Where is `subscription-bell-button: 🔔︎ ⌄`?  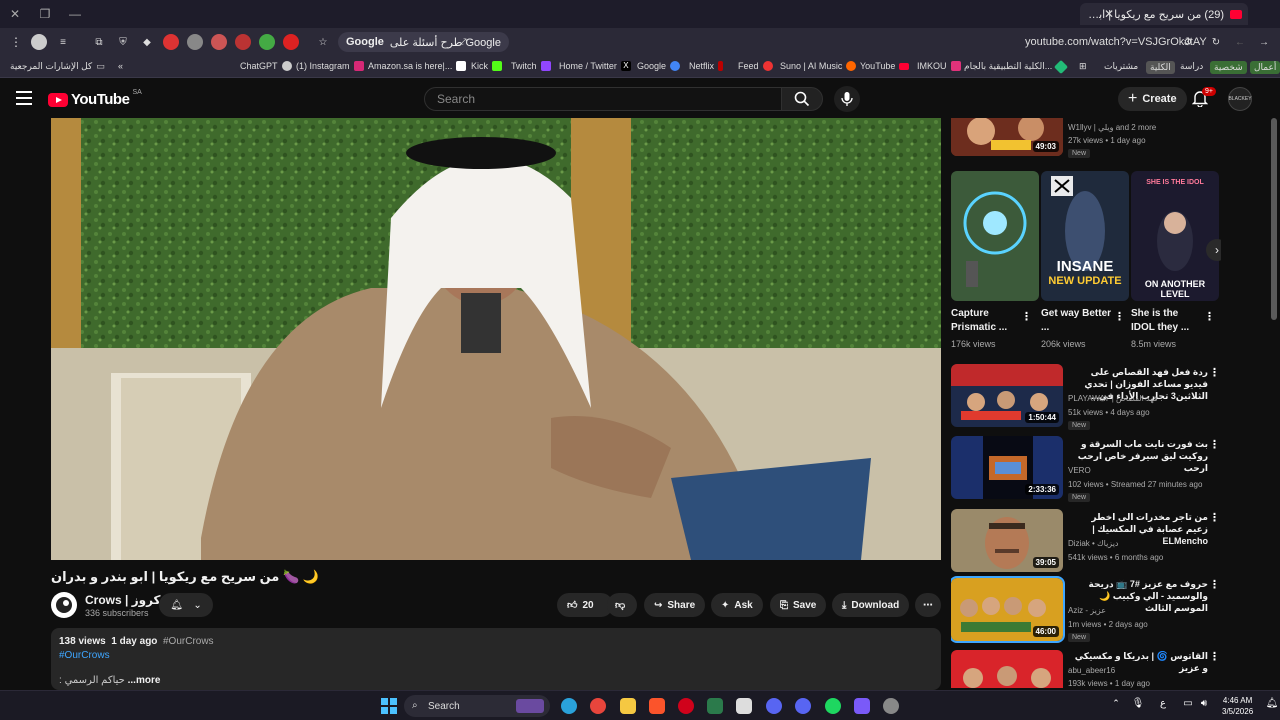
subscription-bell-button: 🔔︎ ⌄ is located at coordinates (186, 605).